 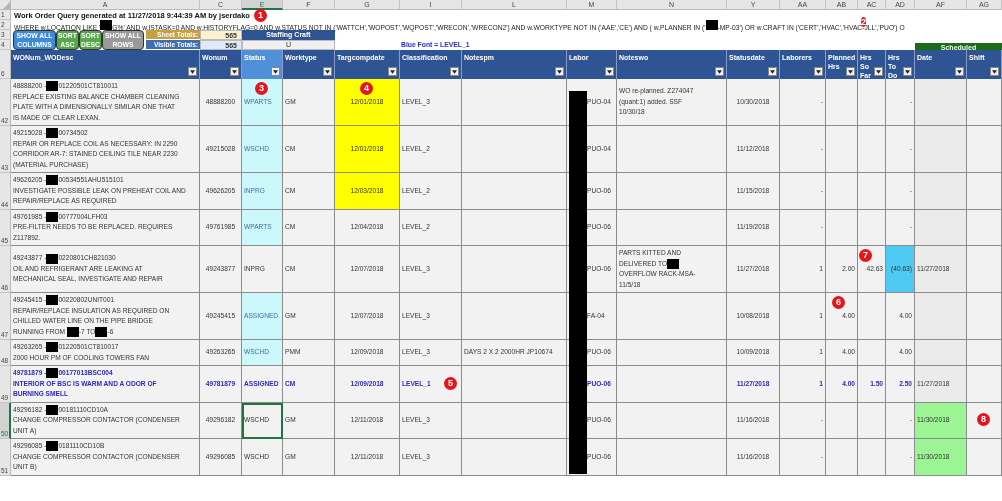 What do you see at coordinates (865, 255) in the screenshot?
I see `callout-badge: 7` at bounding box center [865, 255].